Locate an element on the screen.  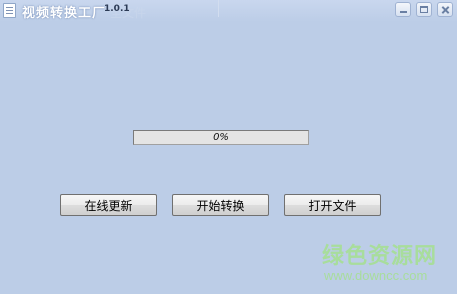
conversion-progress-bar: 0% is located at coordinates (221, 137).